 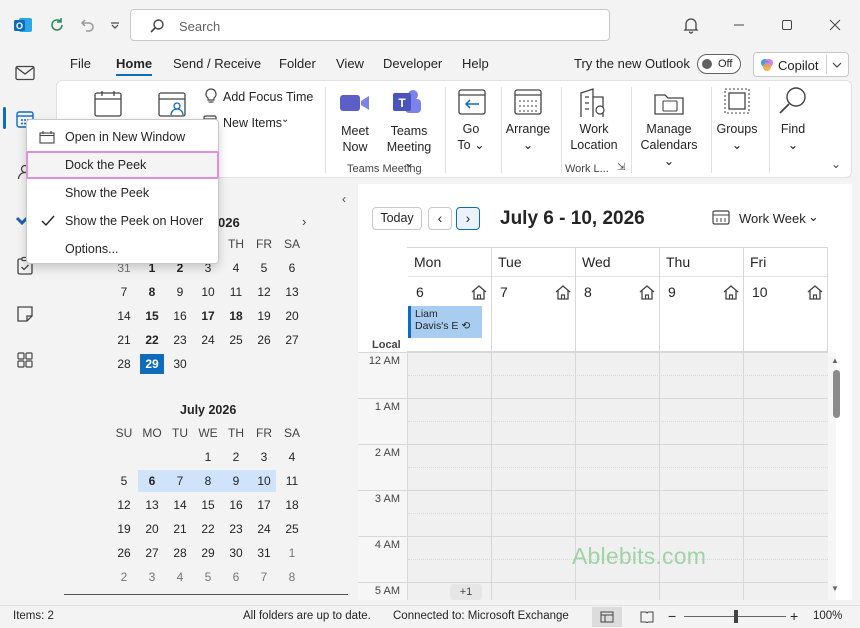 What do you see at coordinates (647, 617) in the screenshot?
I see `reading-view-icon` at bounding box center [647, 617].